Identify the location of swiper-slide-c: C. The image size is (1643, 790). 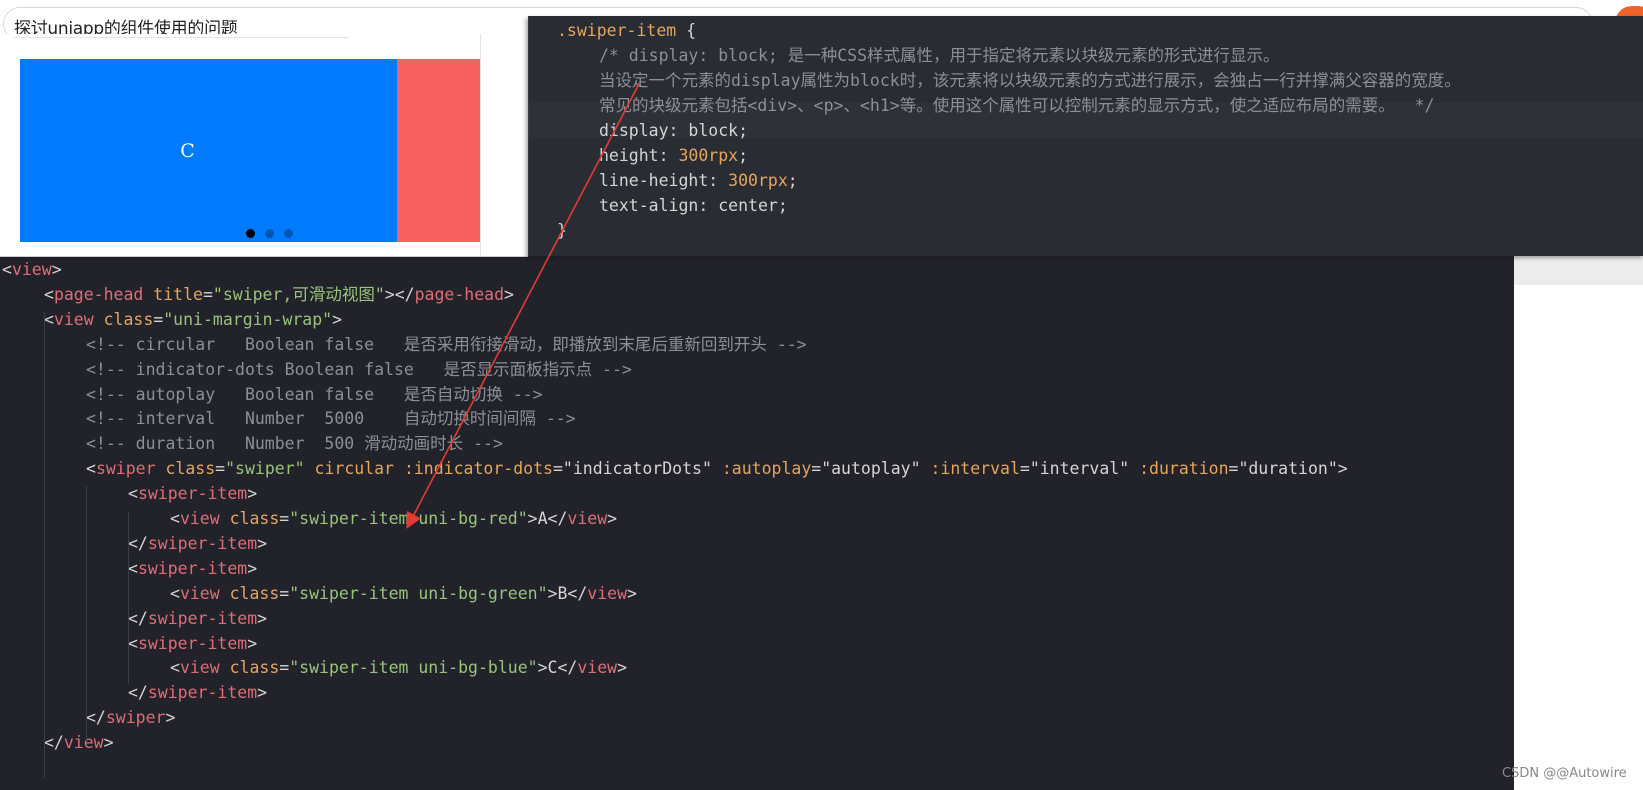
(208, 150).